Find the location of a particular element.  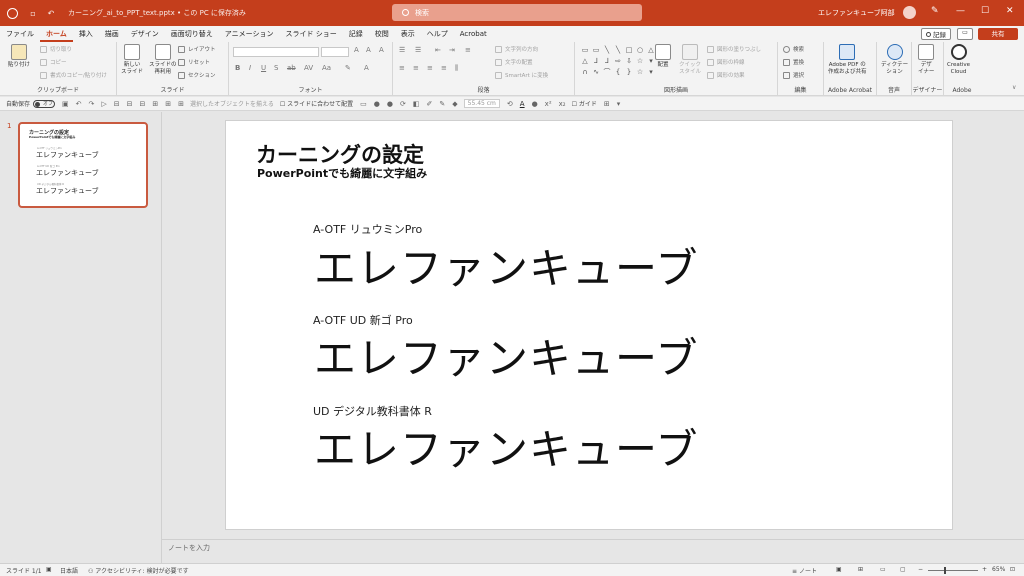

arc-shape-icon: ⌒ is located at coordinates (607, 72).